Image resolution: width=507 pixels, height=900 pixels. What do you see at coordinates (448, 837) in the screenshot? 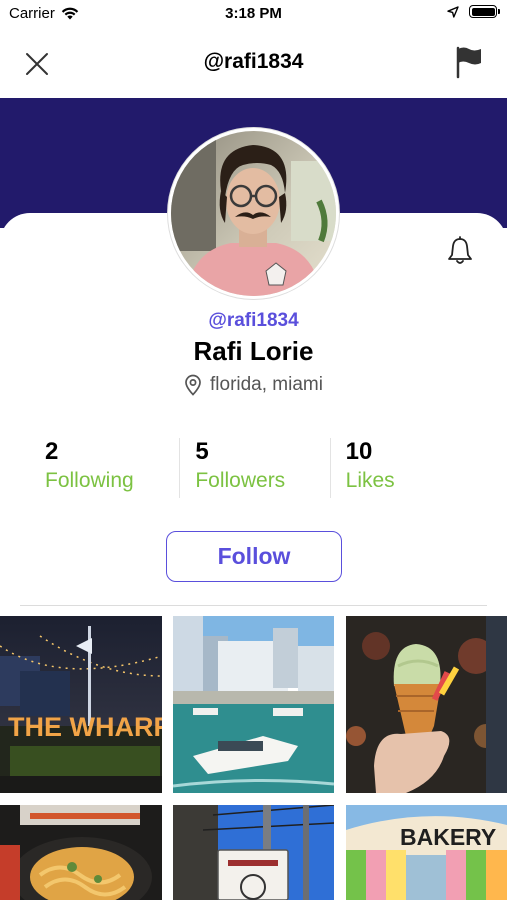
I see `bakery-sign-text: BAKERY` at bounding box center [448, 837].